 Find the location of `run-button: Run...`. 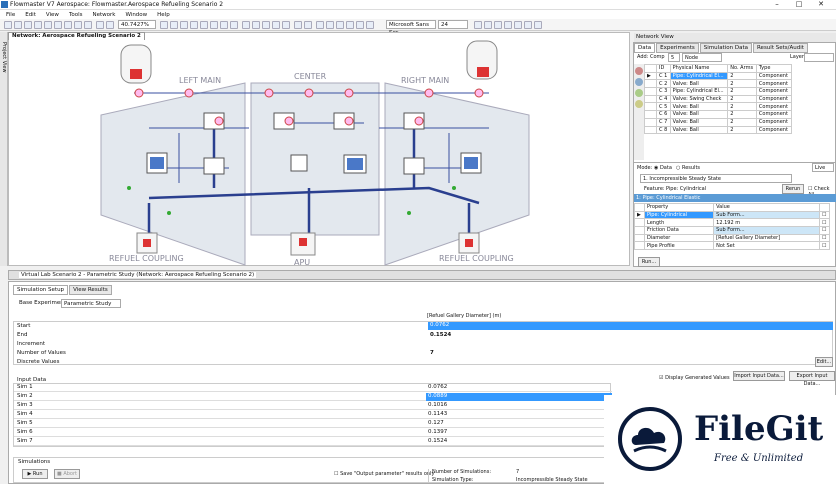

run-button: Run... is located at coordinates (649, 262).